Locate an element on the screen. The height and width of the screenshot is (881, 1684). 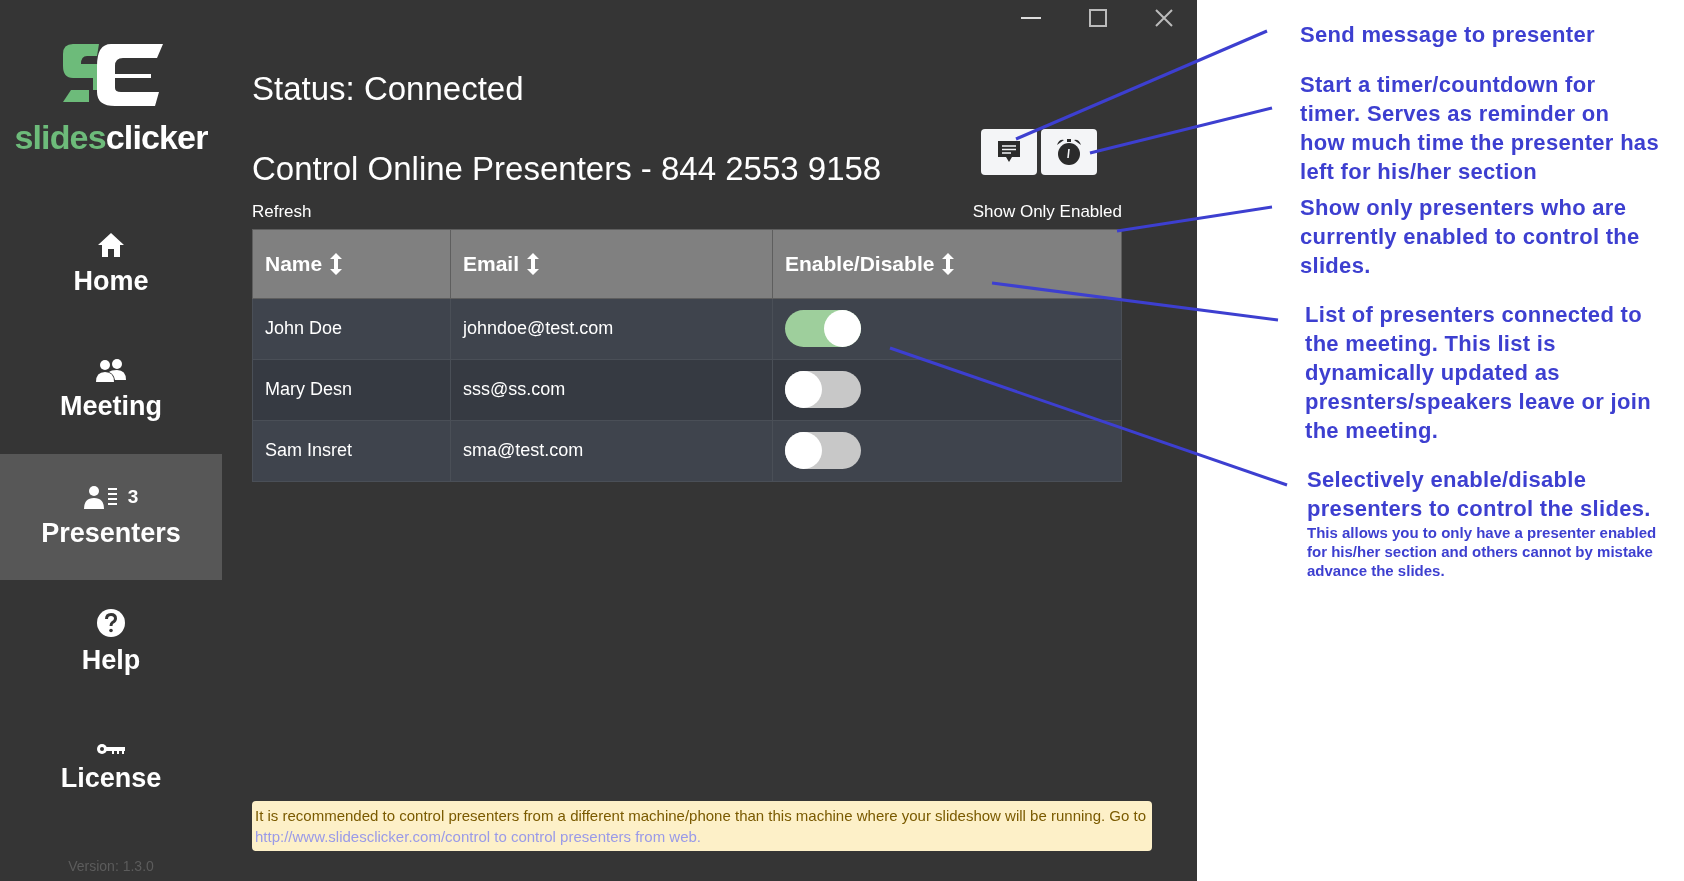
minimize-icon is located at coordinates (1031, 18).